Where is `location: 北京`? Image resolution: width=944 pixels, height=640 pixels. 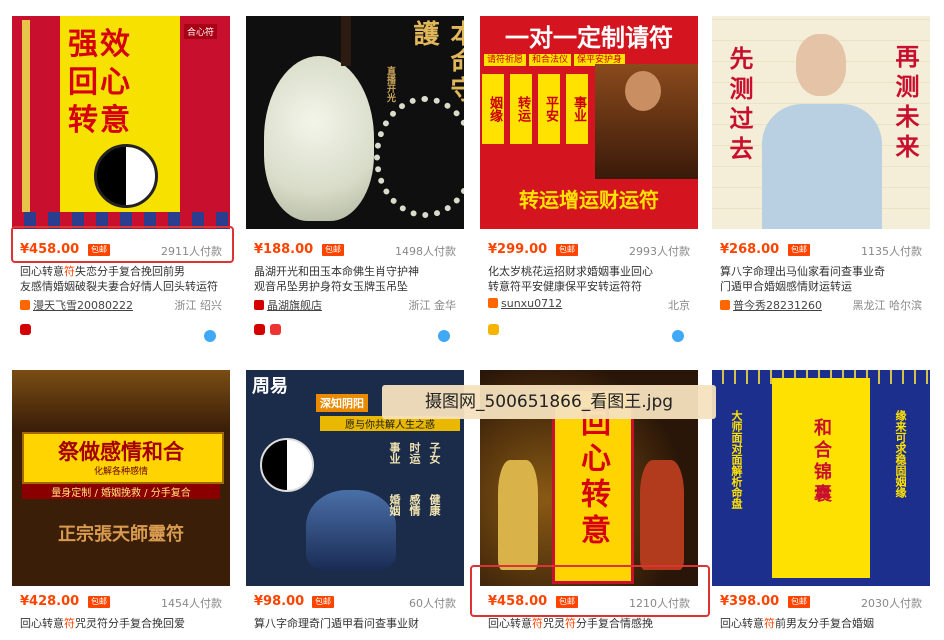
location: 北京 is located at coordinates (679, 305).